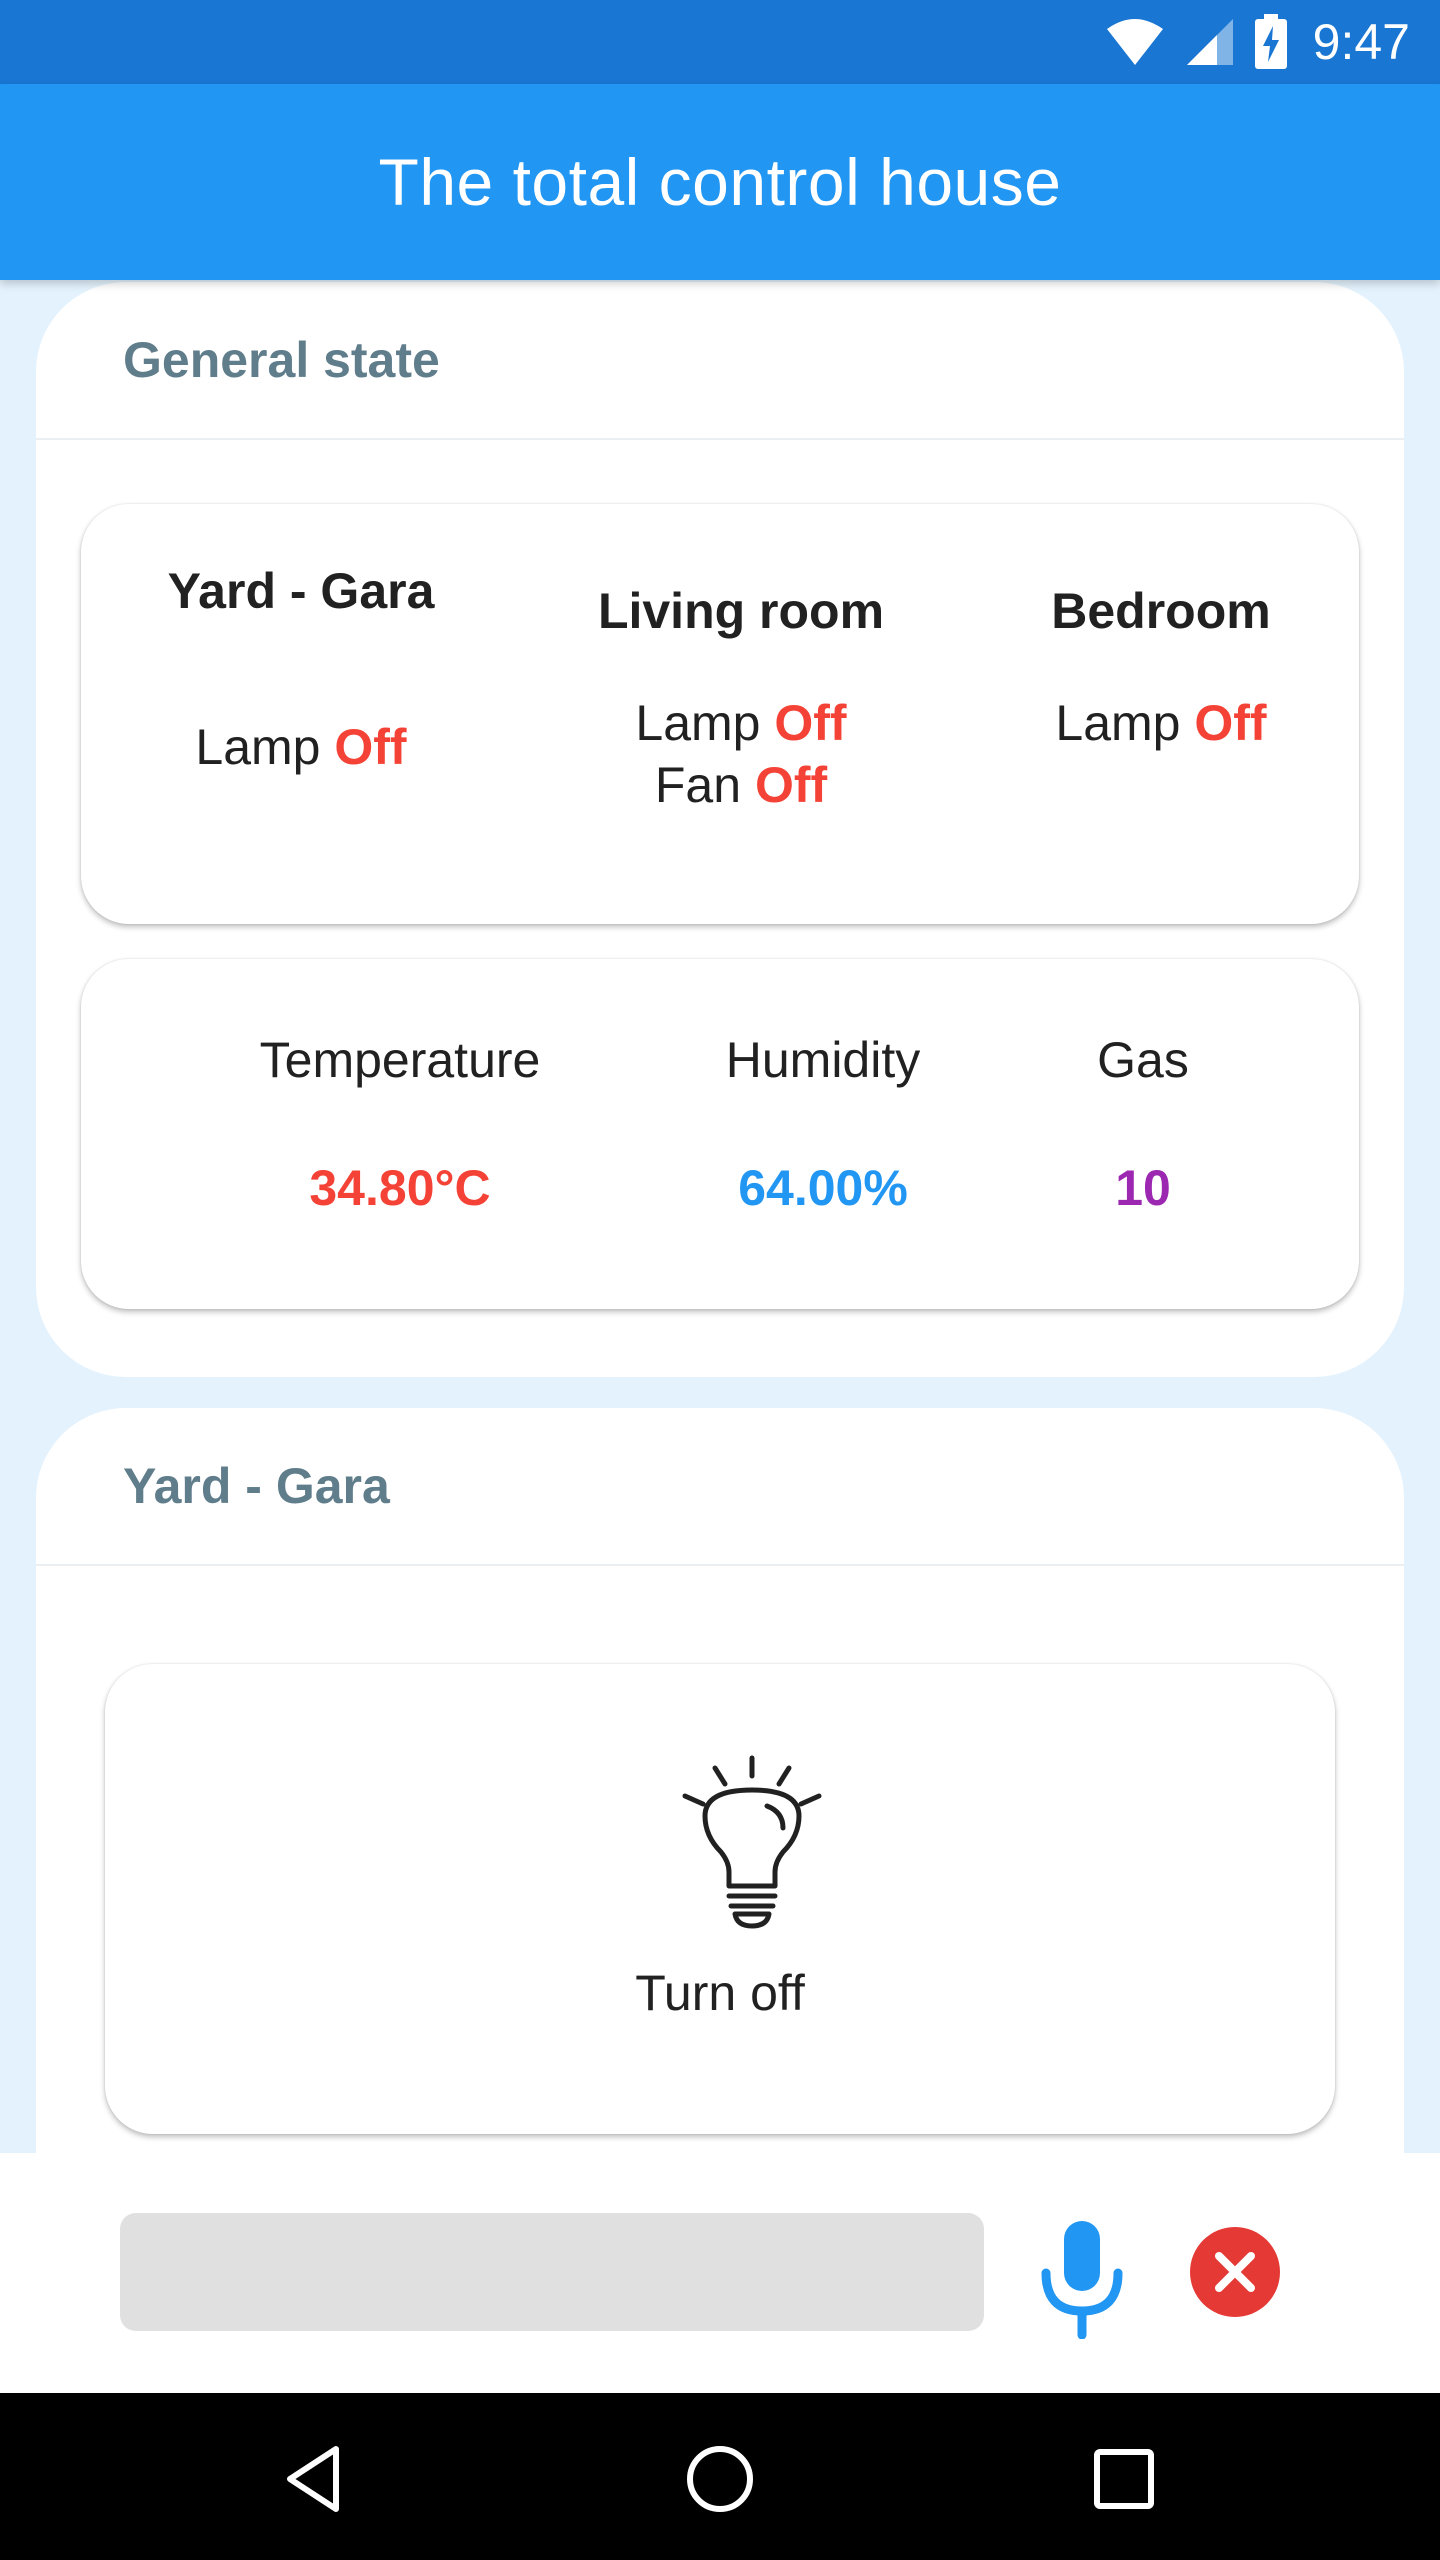  I want to click on status-time: 9:47, so click(1361, 42).